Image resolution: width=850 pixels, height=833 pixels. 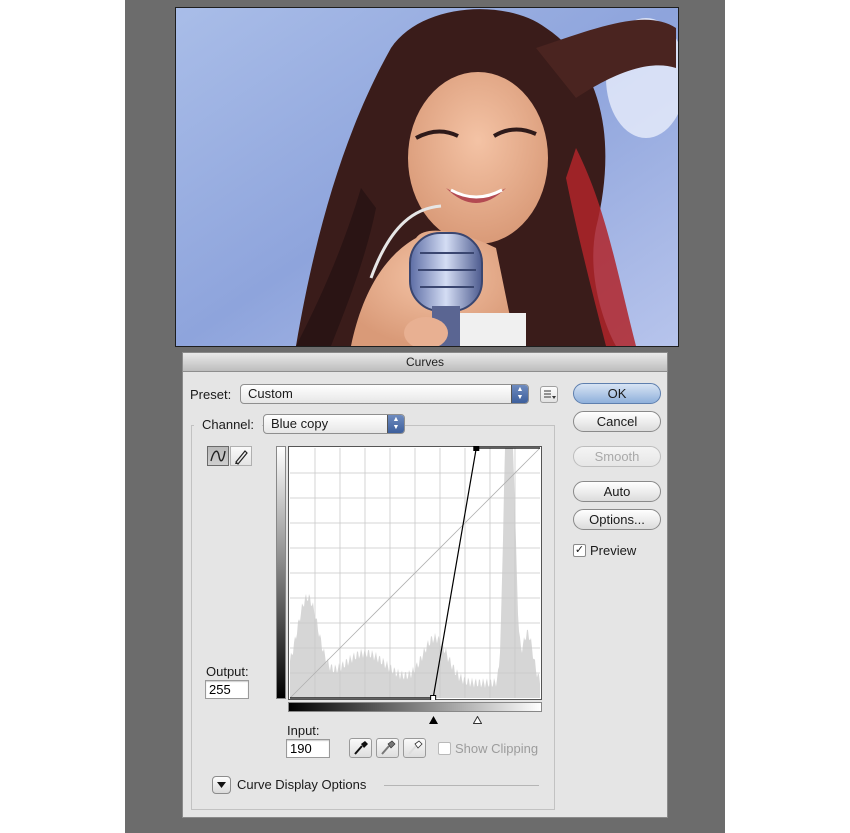 What do you see at coordinates (461, 785) in the screenshot?
I see `separator-line` at bounding box center [461, 785].